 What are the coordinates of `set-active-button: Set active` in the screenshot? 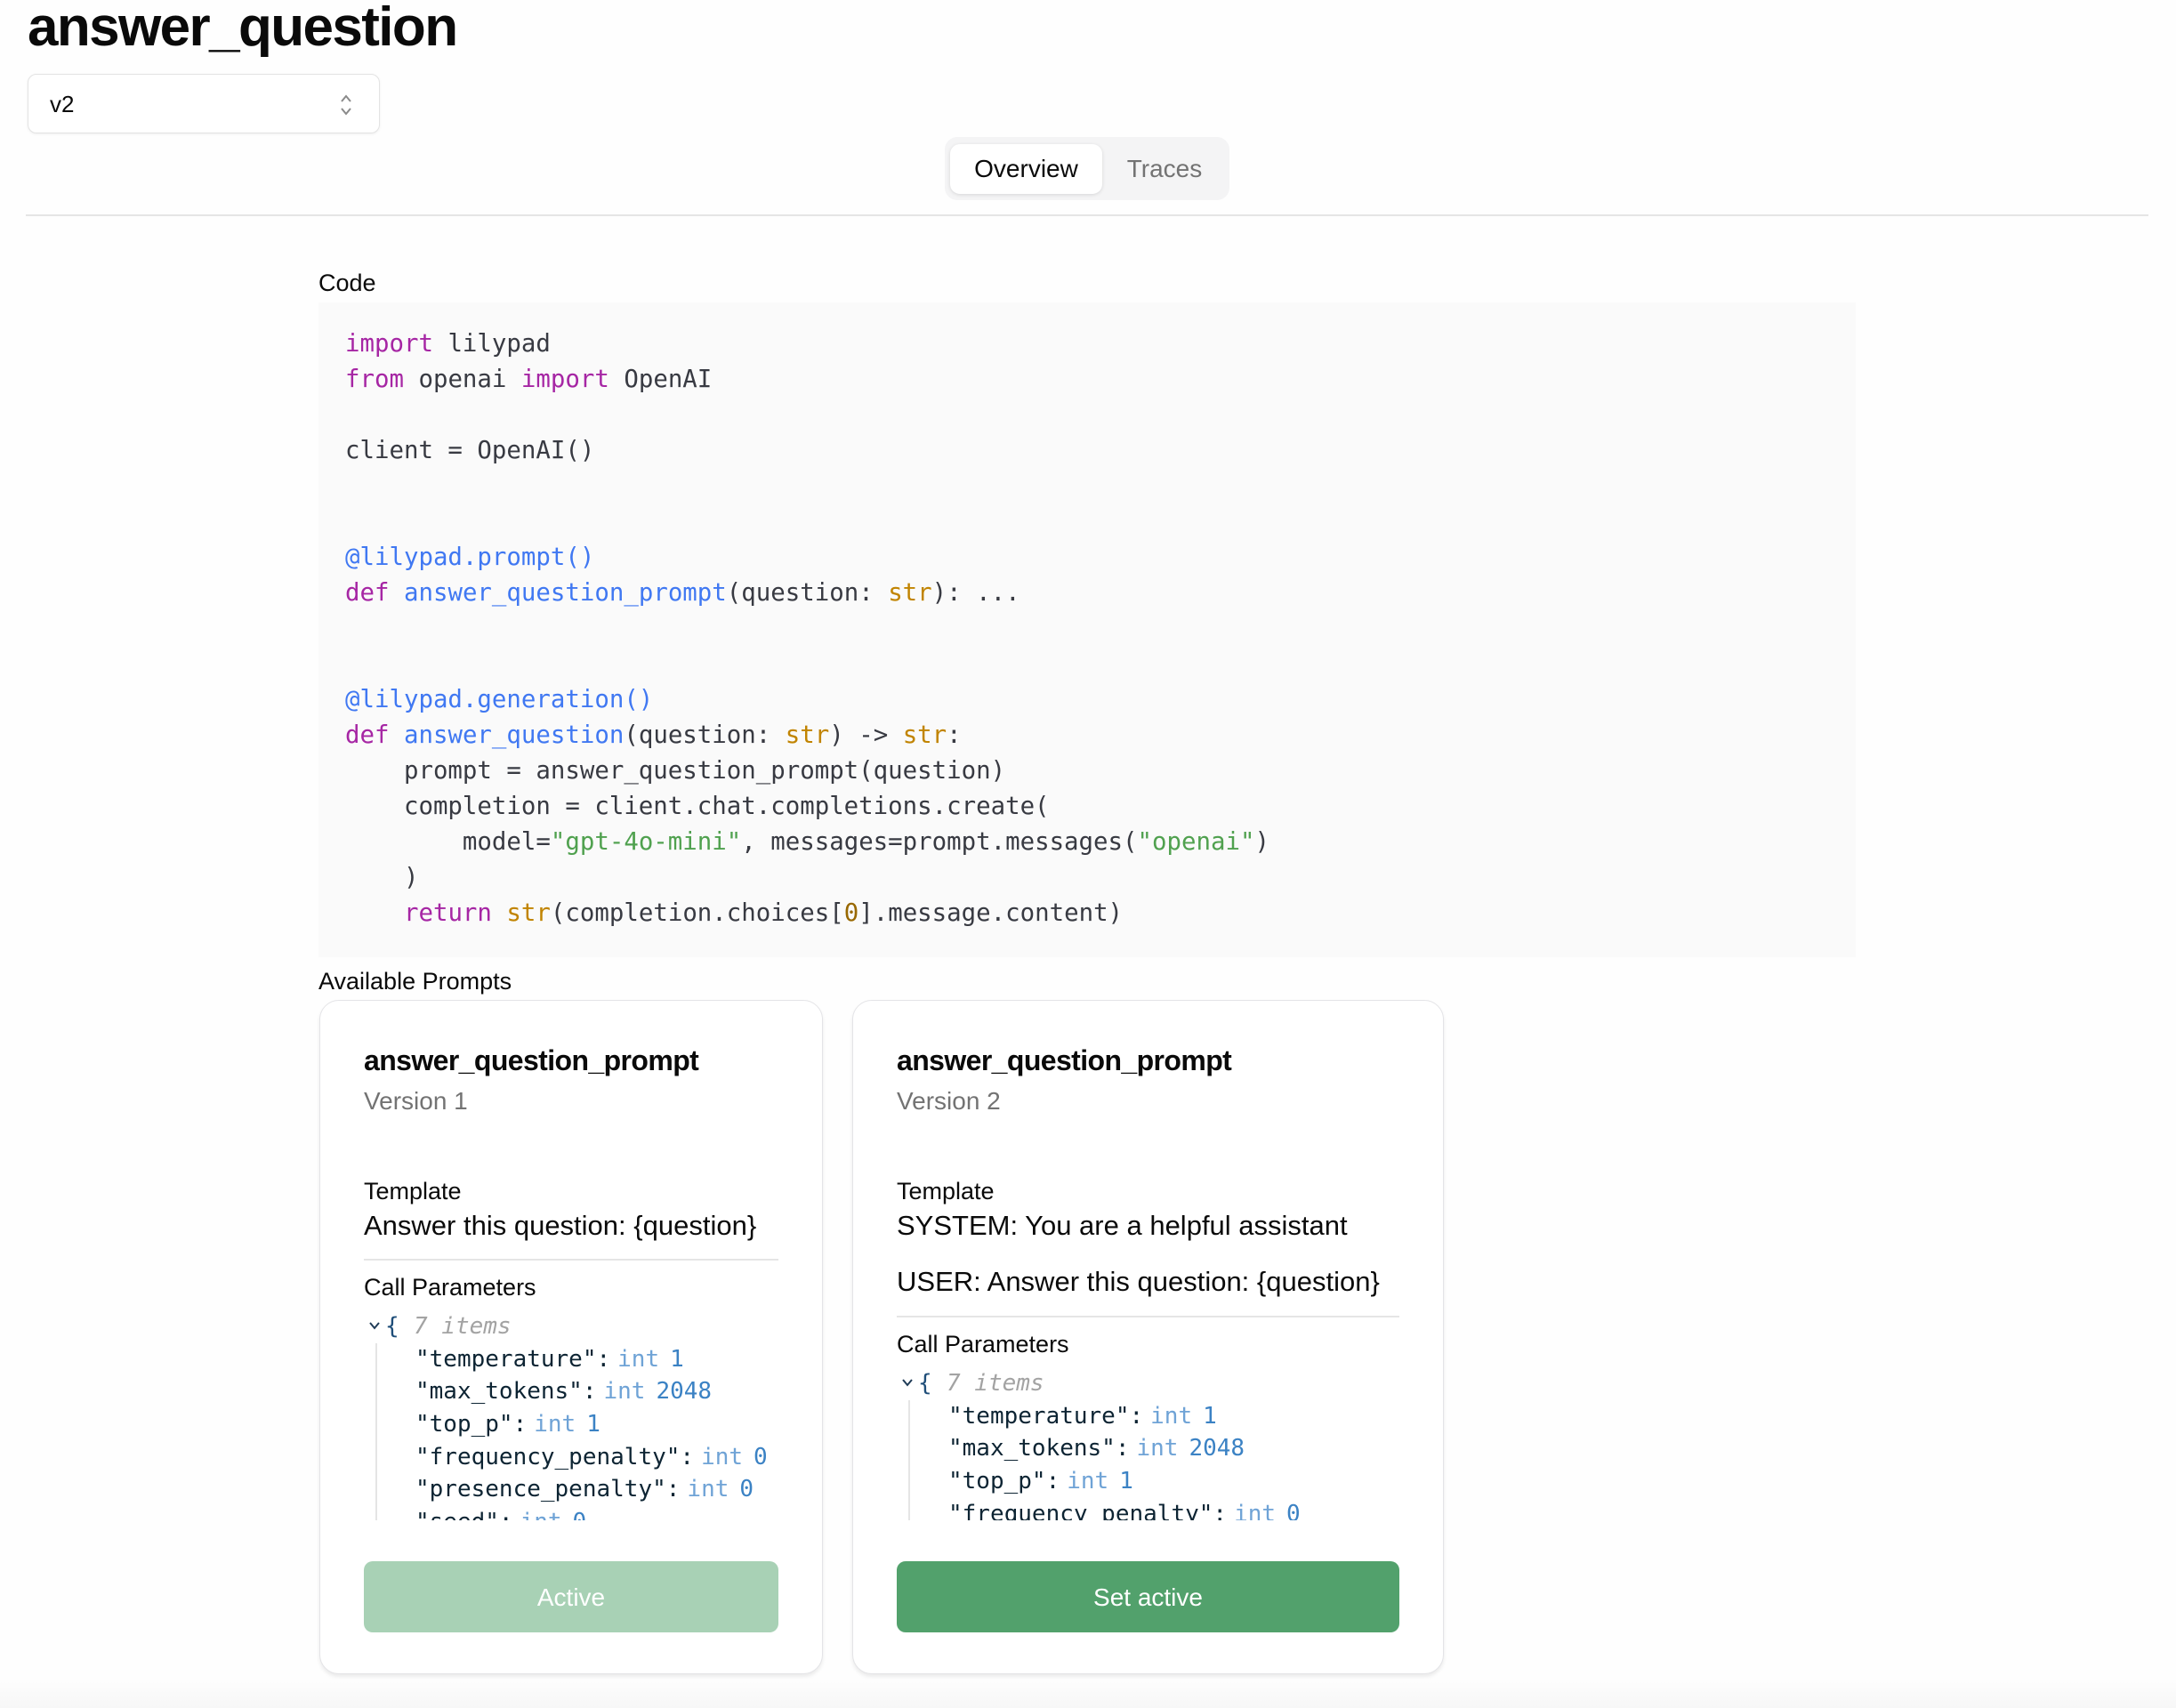 It's located at (1148, 1596).